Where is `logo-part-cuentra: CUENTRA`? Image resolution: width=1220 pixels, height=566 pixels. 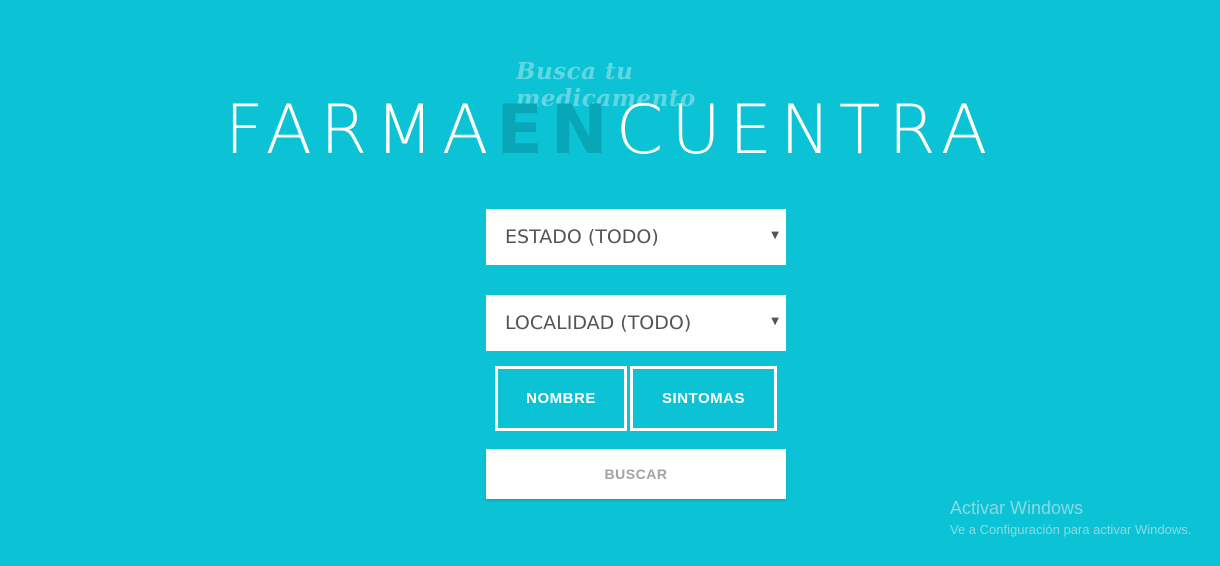
logo-part-cuentra: CUENTRA is located at coordinates (805, 130).